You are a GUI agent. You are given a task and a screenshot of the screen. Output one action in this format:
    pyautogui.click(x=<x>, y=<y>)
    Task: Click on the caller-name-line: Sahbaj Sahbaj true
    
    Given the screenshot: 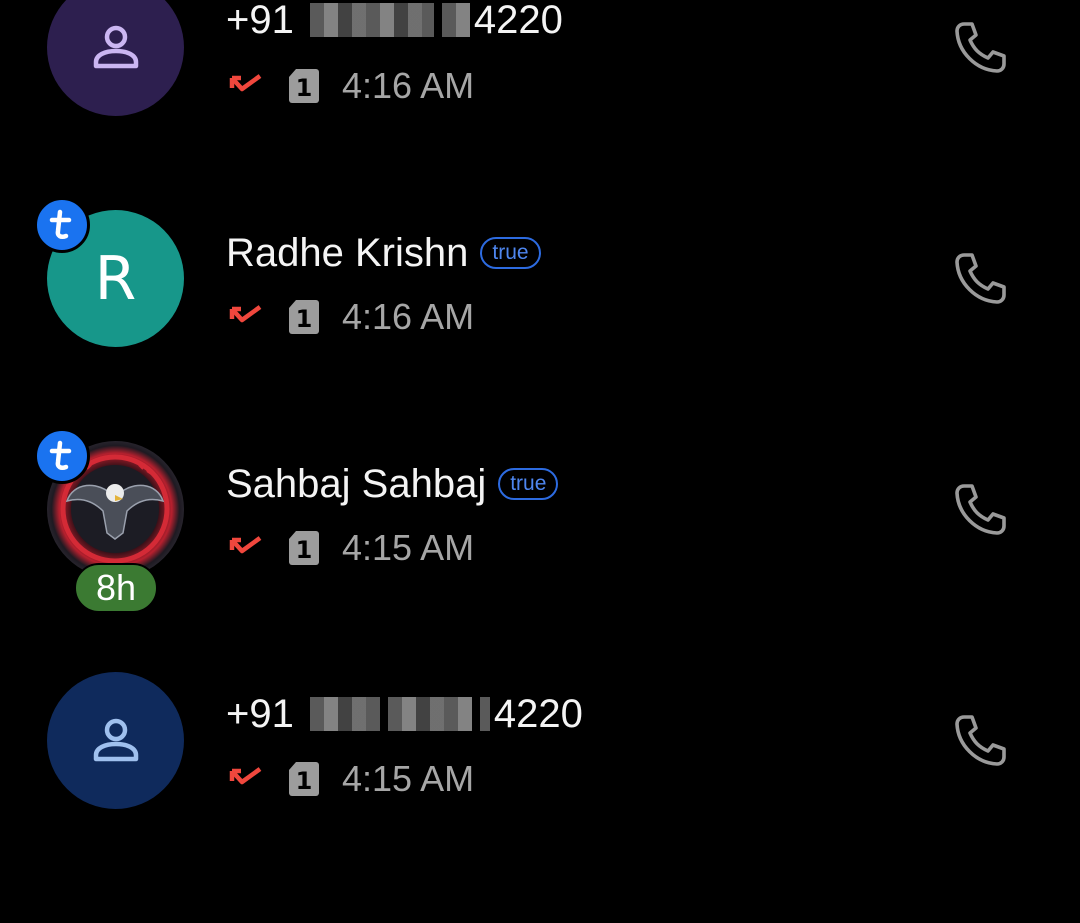 What is the action you would take?
    pyautogui.click(x=392, y=484)
    